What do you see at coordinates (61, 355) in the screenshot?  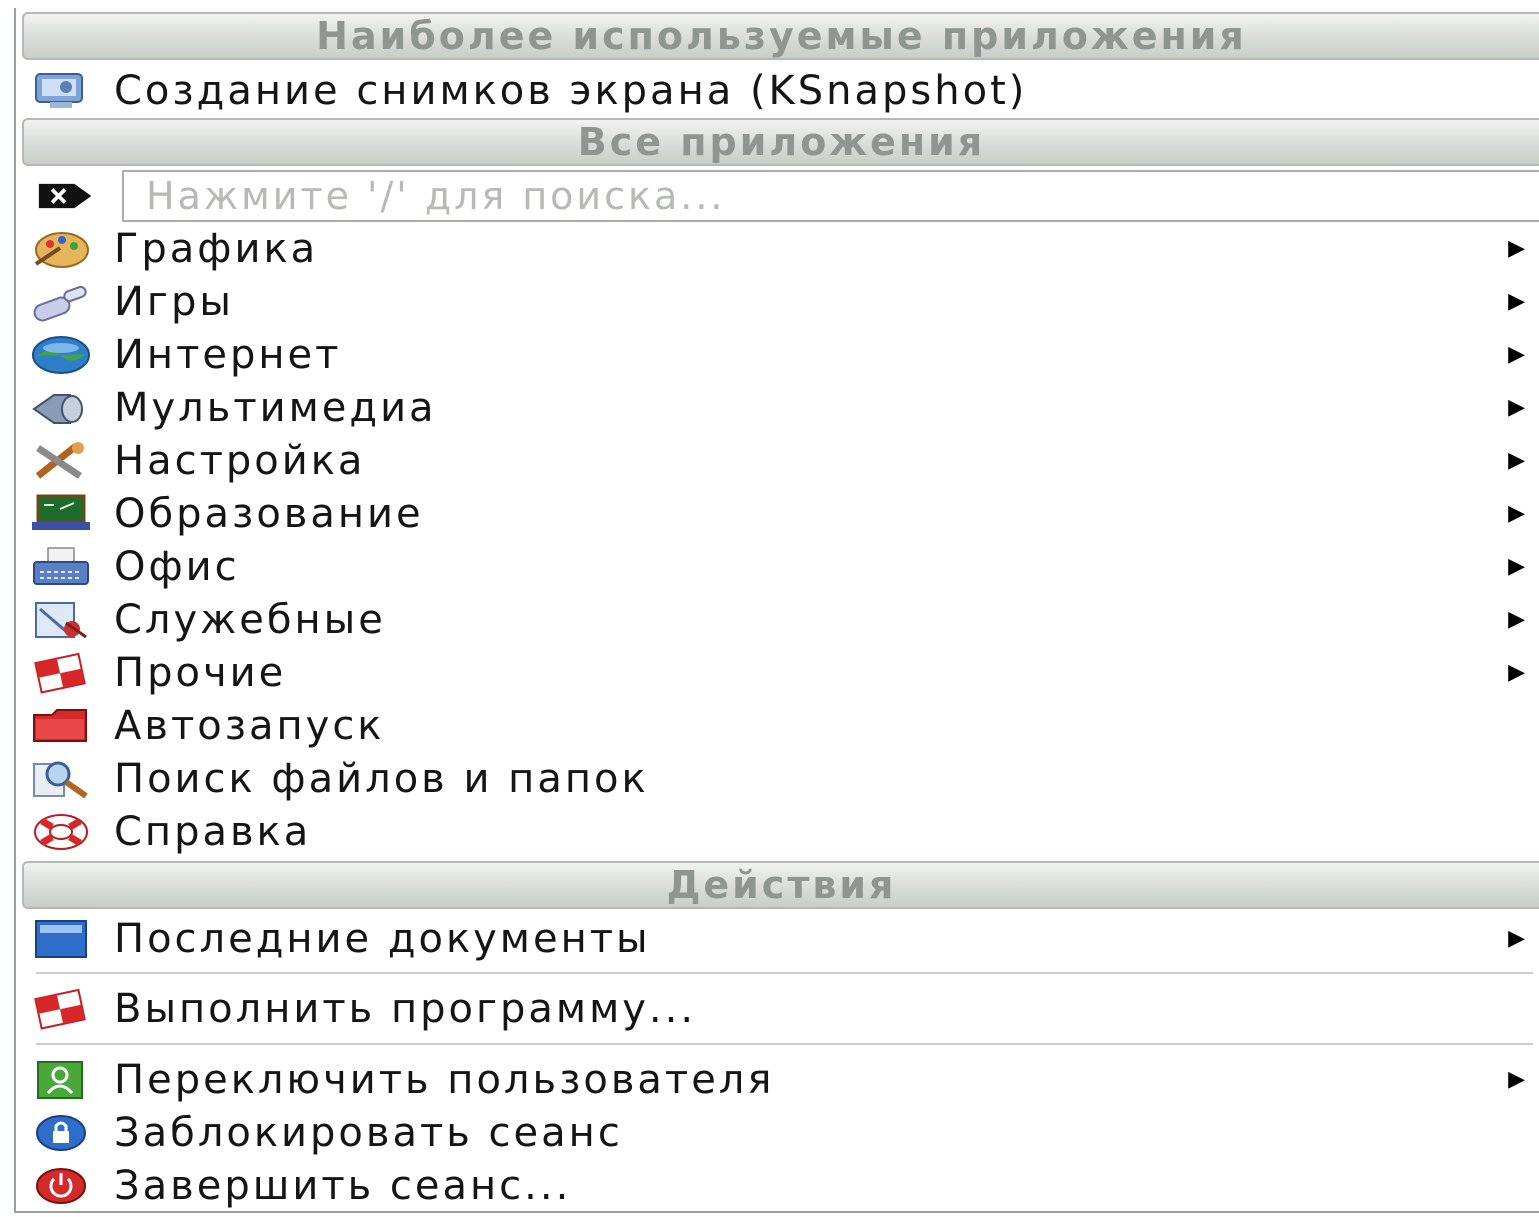 I see `globe-icon` at bounding box center [61, 355].